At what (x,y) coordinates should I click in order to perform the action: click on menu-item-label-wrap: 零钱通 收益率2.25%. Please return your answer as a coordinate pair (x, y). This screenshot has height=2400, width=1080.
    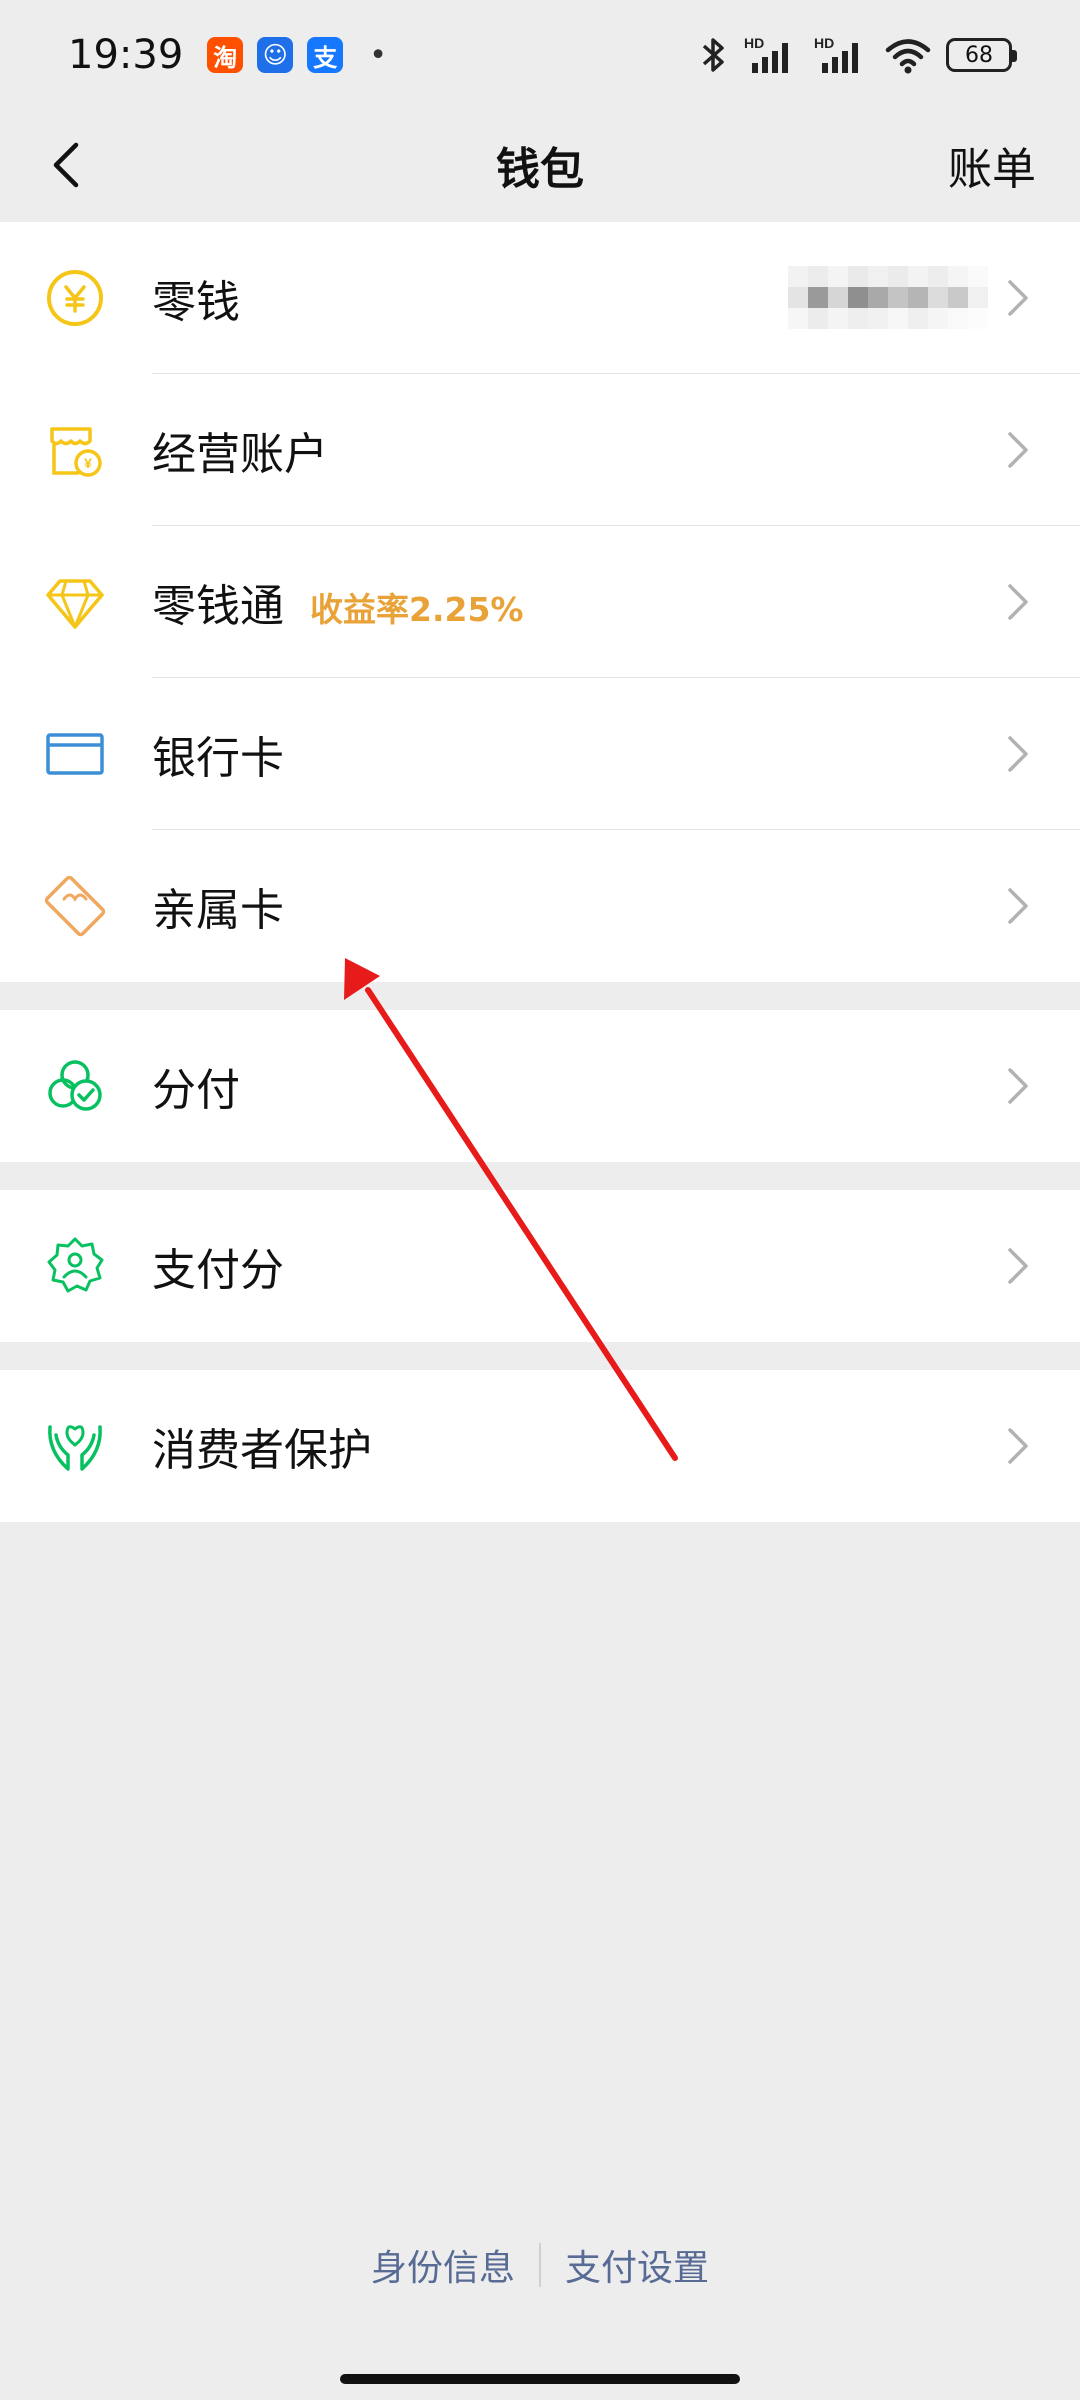
    Looking at the image, I should click on (338, 602).